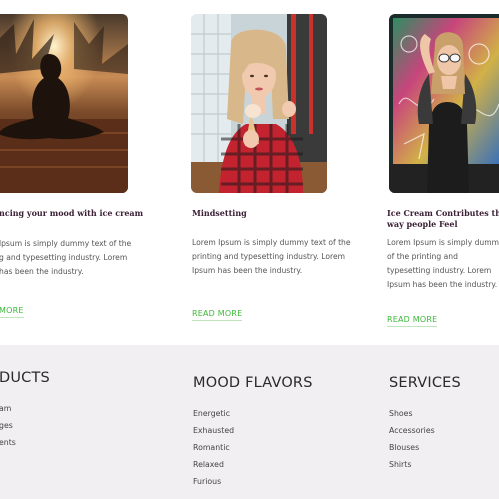 Image resolution: width=499 pixels, height=499 pixels. I want to click on meditation-sunset-photo, so click(64, 103).